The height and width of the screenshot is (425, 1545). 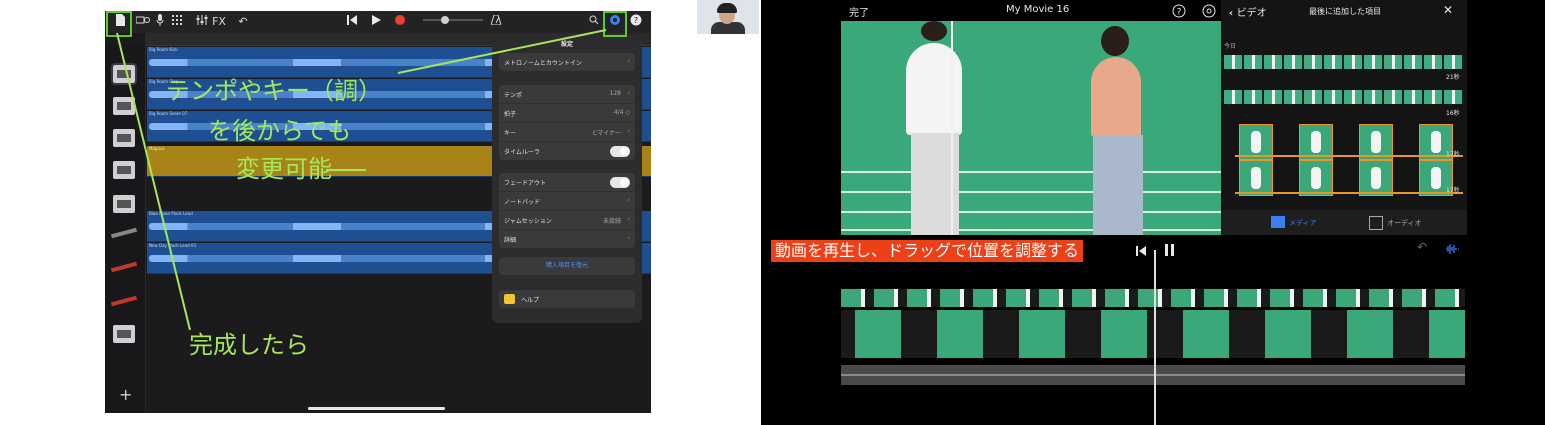 I want to click on browser-tabs: メディア オーディオ, so click(x=1344, y=222).